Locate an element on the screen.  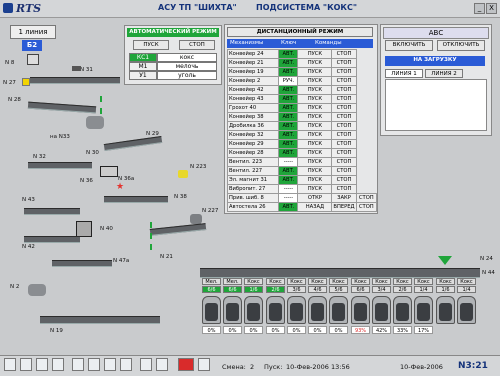
auto-start-button: ПУСК is located at coordinates (151, 45).